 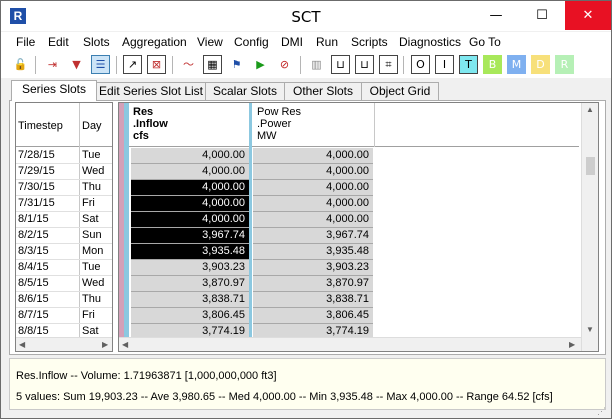 I want to click on menu-edit: Edit, so click(x=58, y=42).